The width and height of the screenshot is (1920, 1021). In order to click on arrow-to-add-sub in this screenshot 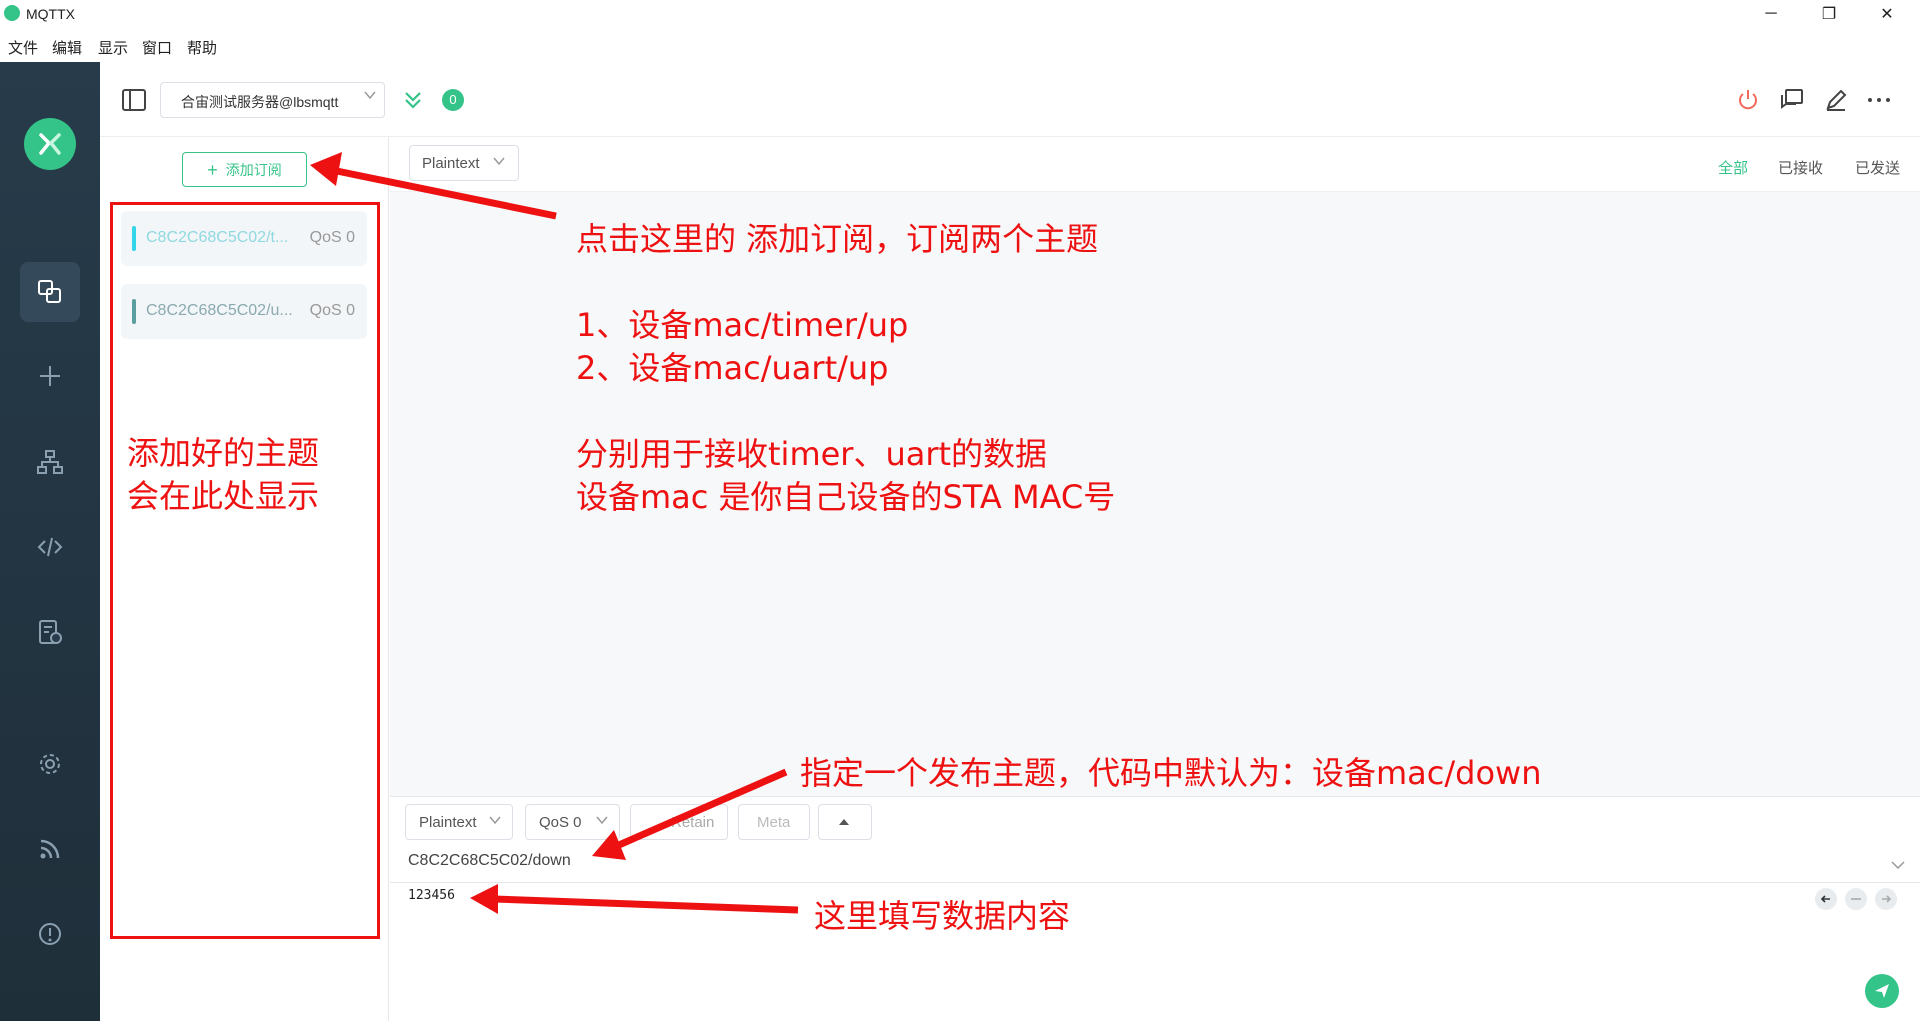, I will do `click(444, 193)`.